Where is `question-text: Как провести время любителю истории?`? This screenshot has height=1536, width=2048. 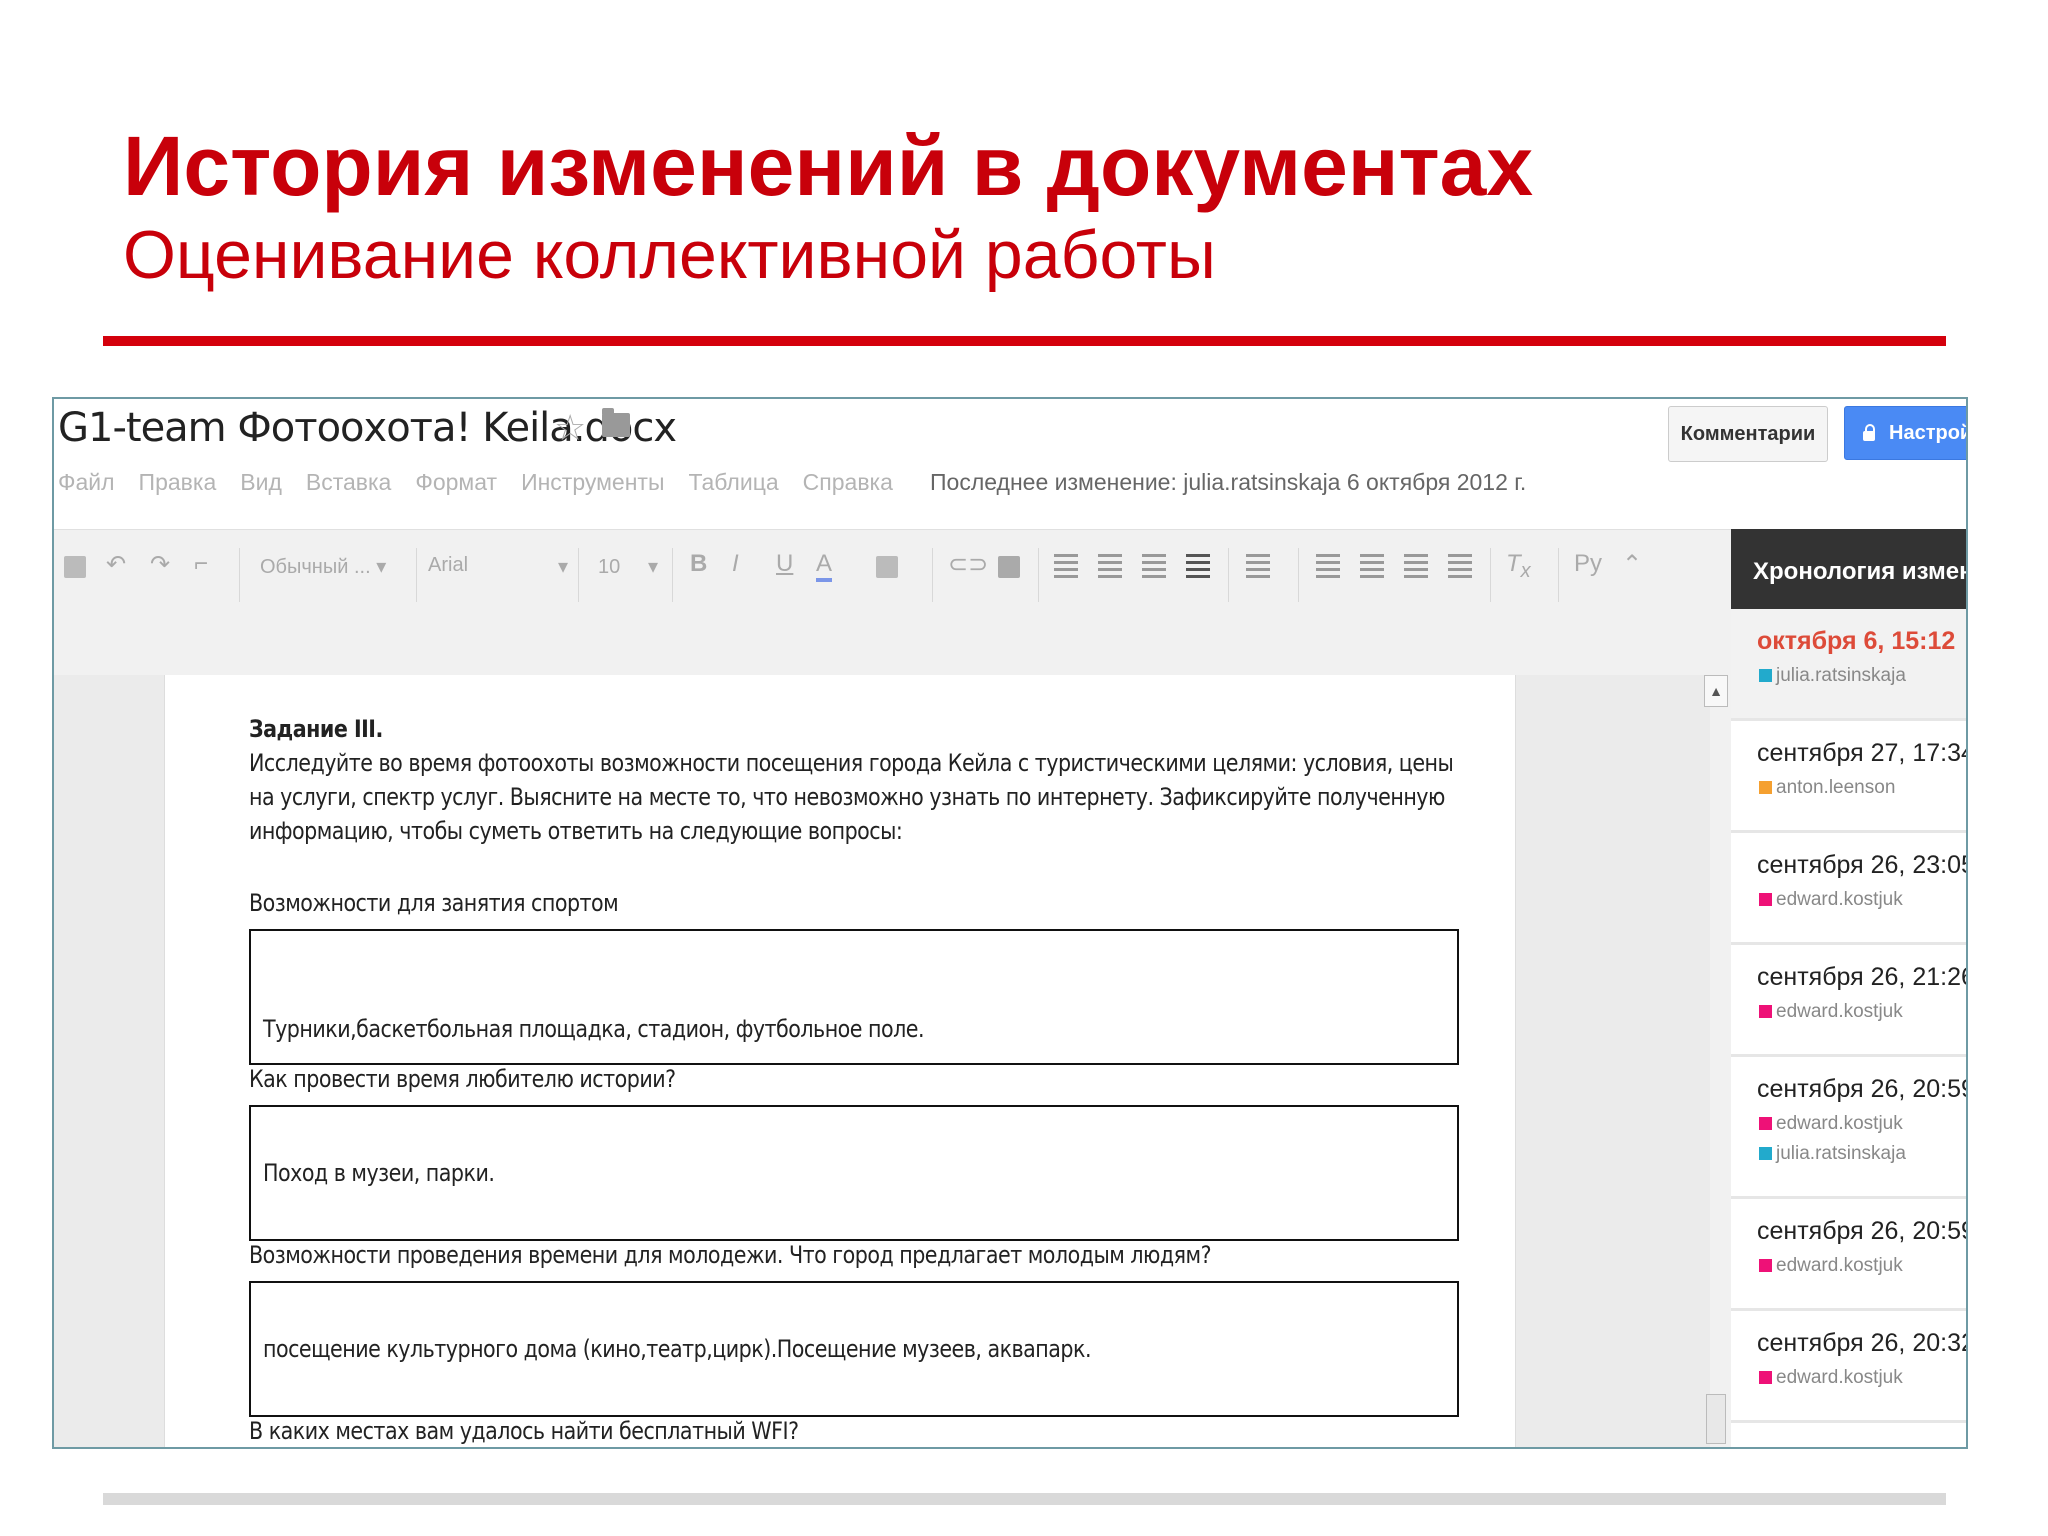
question-text: Как провести время любителю истории? is located at coordinates (462, 1079).